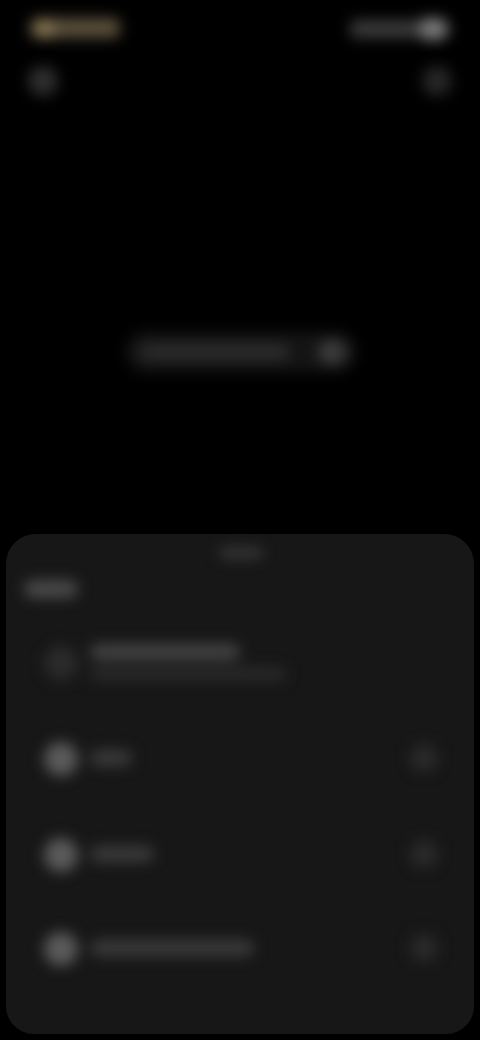 The height and width of the screenshot is (1040, 480). What do you see at coordinates (43, 81) in the screenshot?
I see `back-icon` at bounding box center [43, 81].